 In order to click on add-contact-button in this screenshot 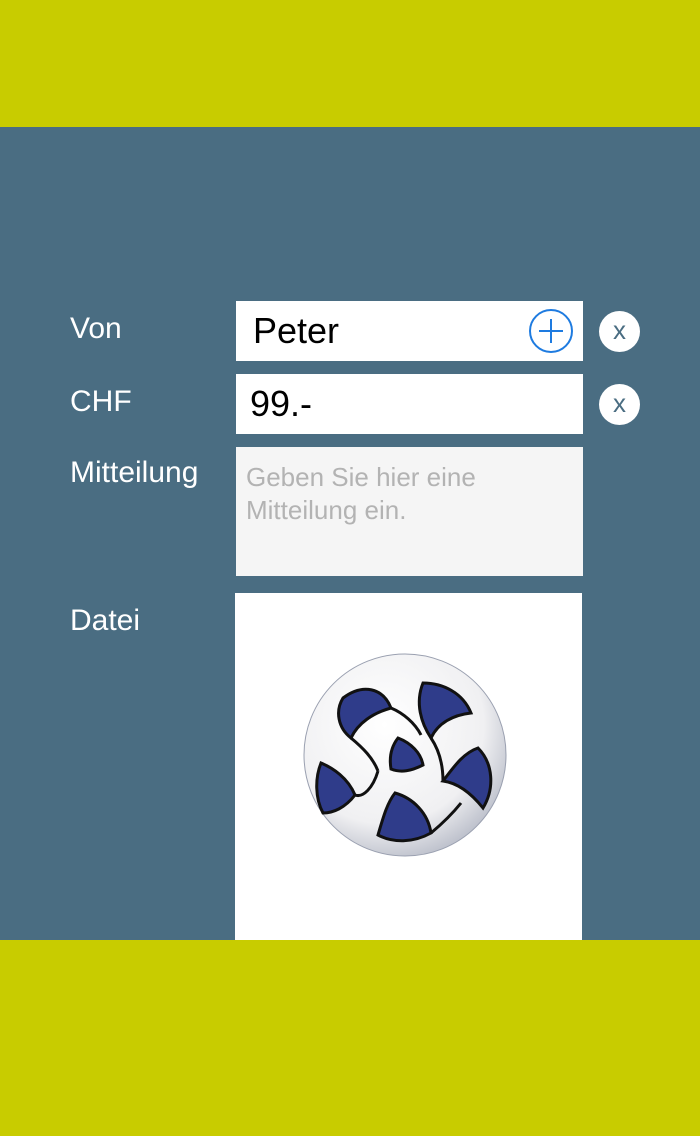, I will do `click(551, 331)`.